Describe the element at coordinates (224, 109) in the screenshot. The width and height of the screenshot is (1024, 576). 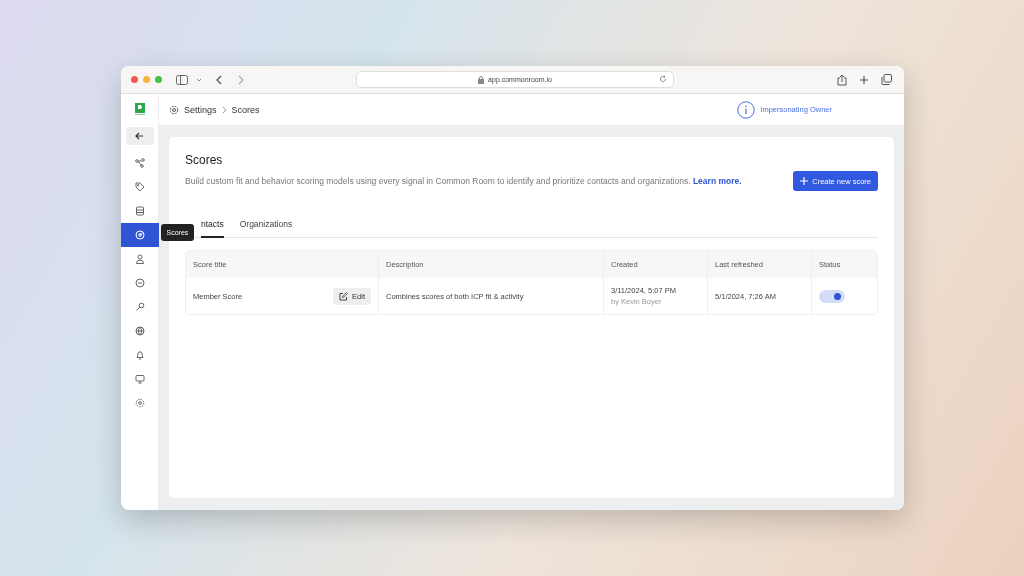
I see `chevron-right-icon` at that location.